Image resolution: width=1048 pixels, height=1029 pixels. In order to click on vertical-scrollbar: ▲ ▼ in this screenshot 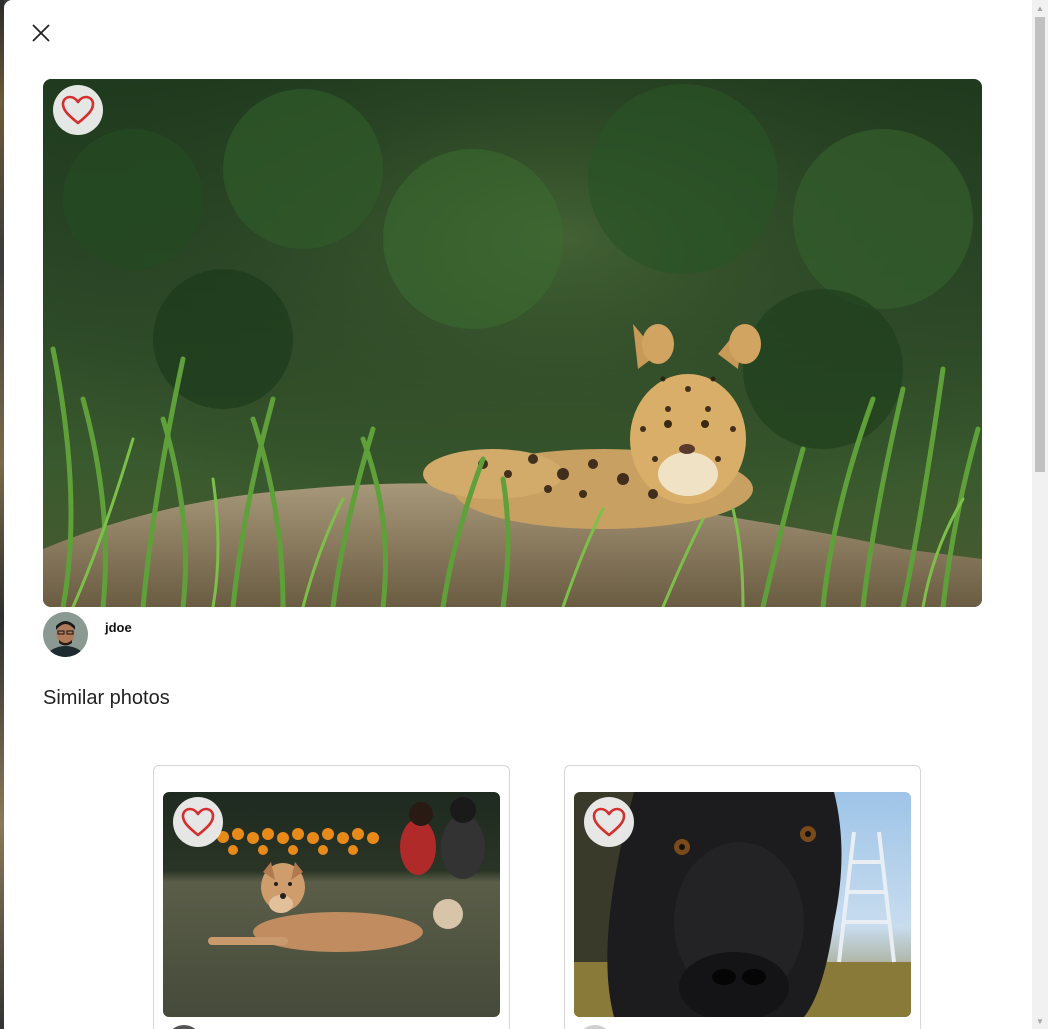, I will do `click(1040, 514)`.